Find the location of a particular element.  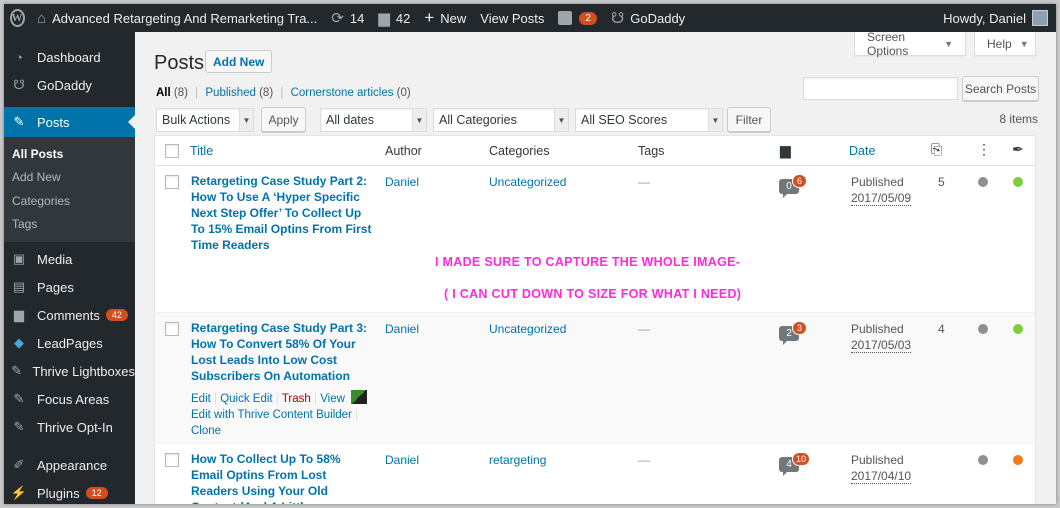

yoast-icon is located at coordinates (565, 18).